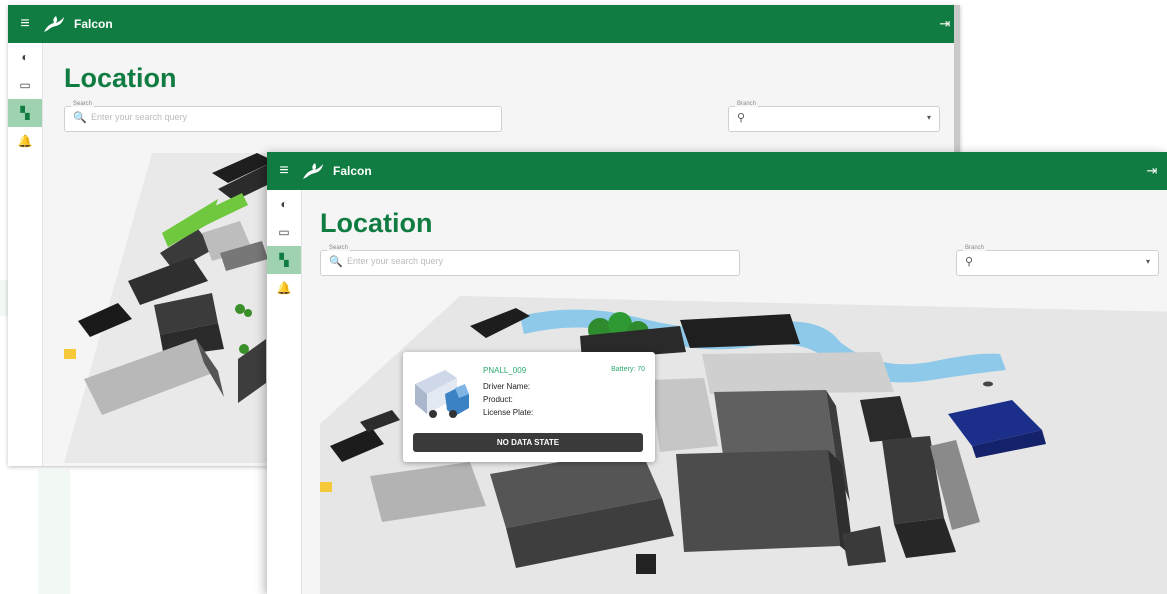  I want to click on product-label: Product:, so click(498, 399).